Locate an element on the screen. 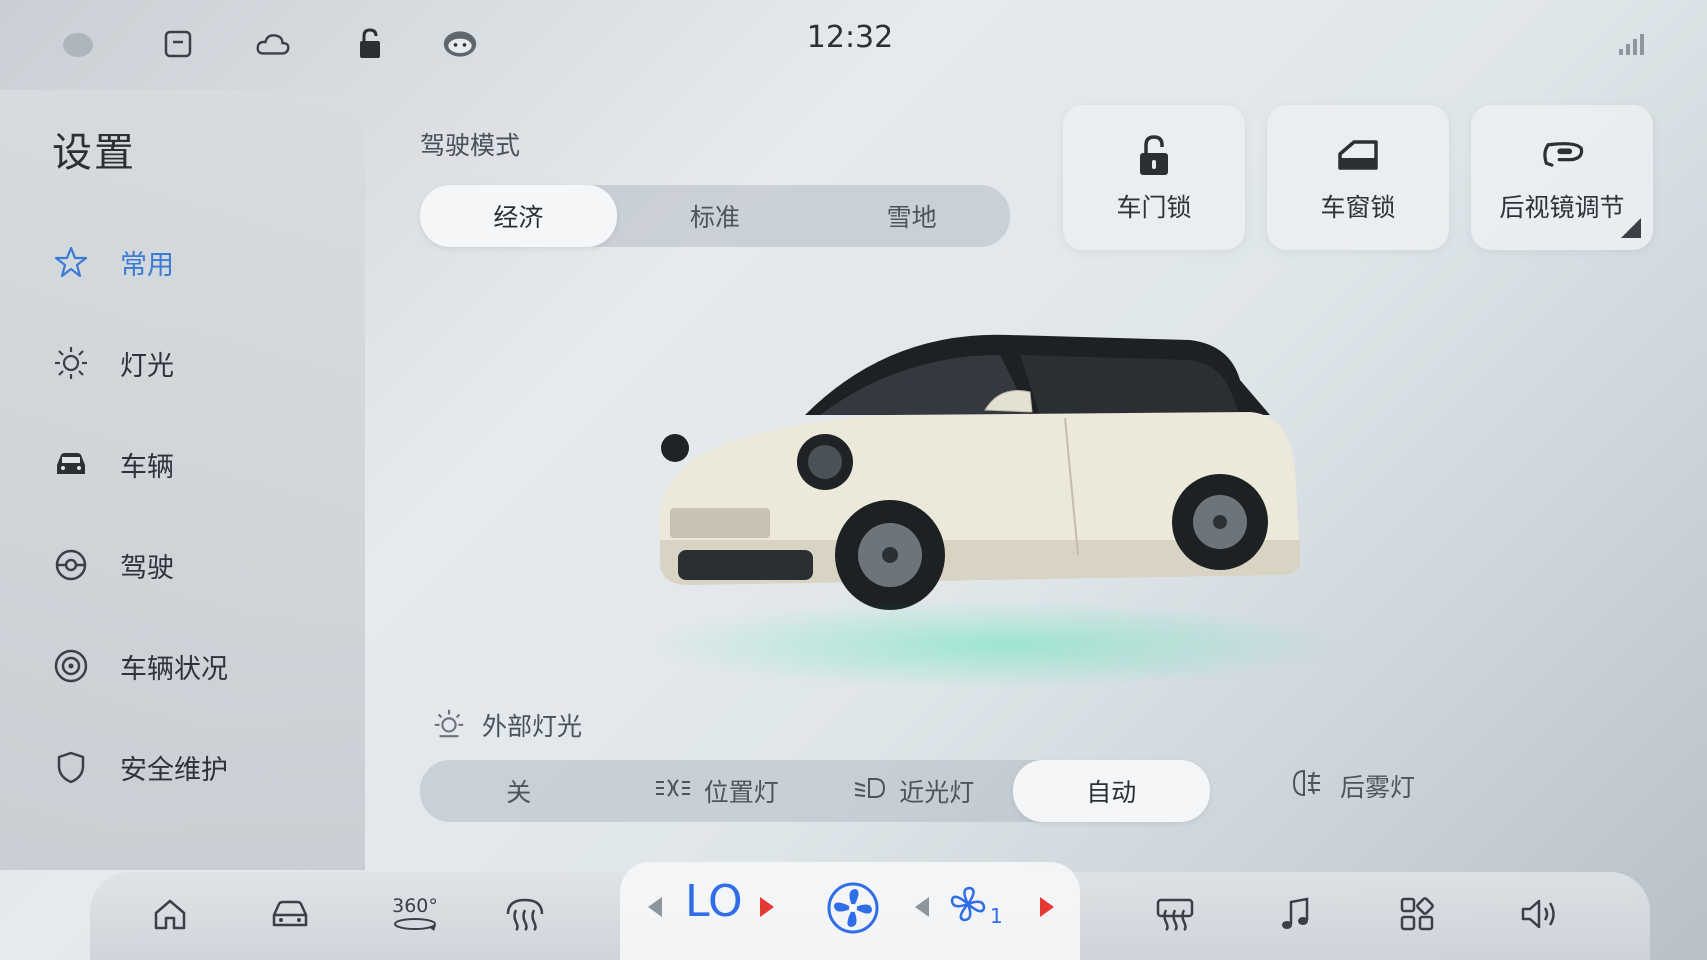  door-lock-label: 车门锁 is located at coordinates (1154, 207).